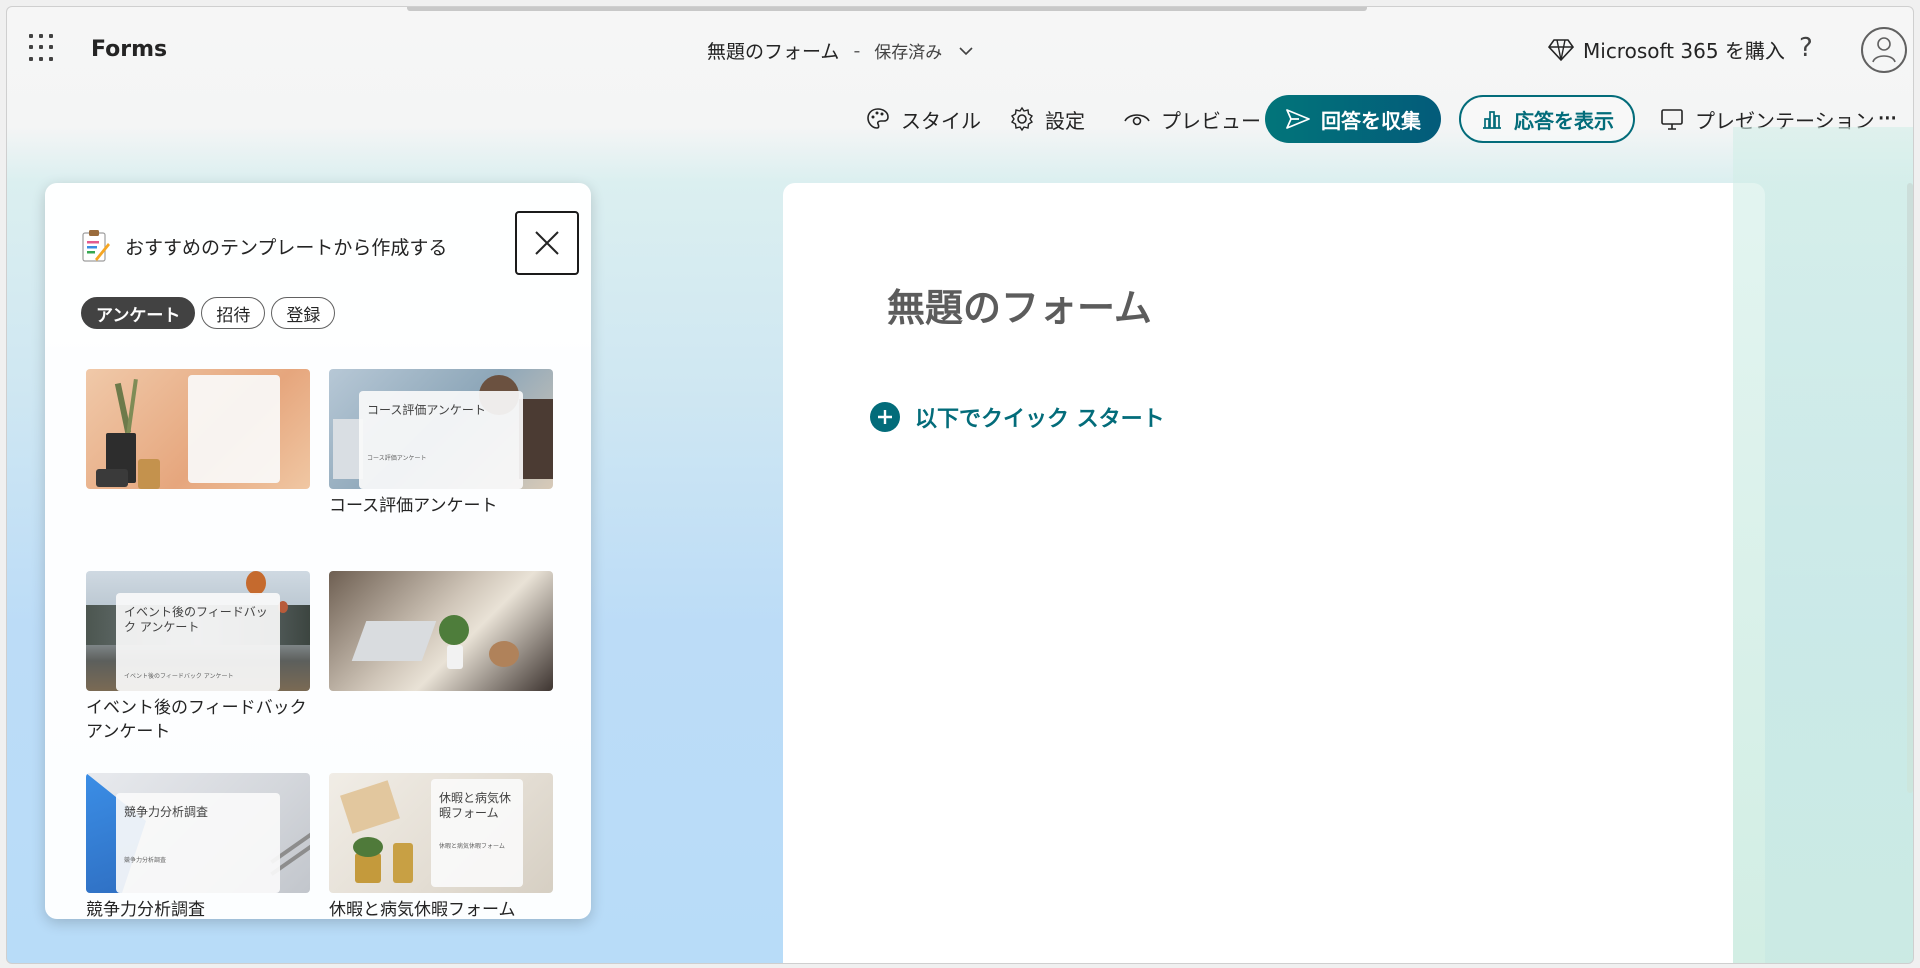  Describe the element at coordinates (303, 313) in the screenshot. I see `chip-registration: 登録` at that location.